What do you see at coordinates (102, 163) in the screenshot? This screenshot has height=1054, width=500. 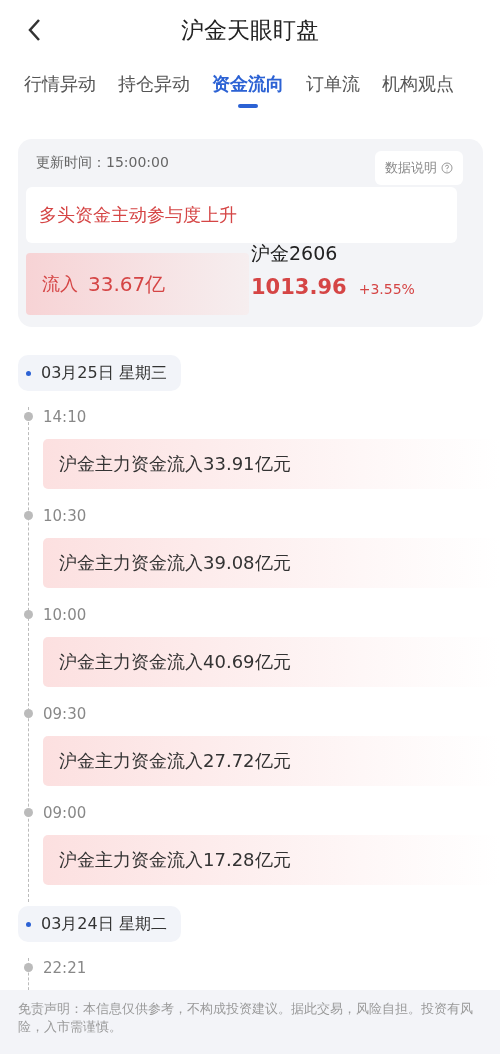 I see `update-time: 更新时间：15:00:00` at bounding box center [102, 163].